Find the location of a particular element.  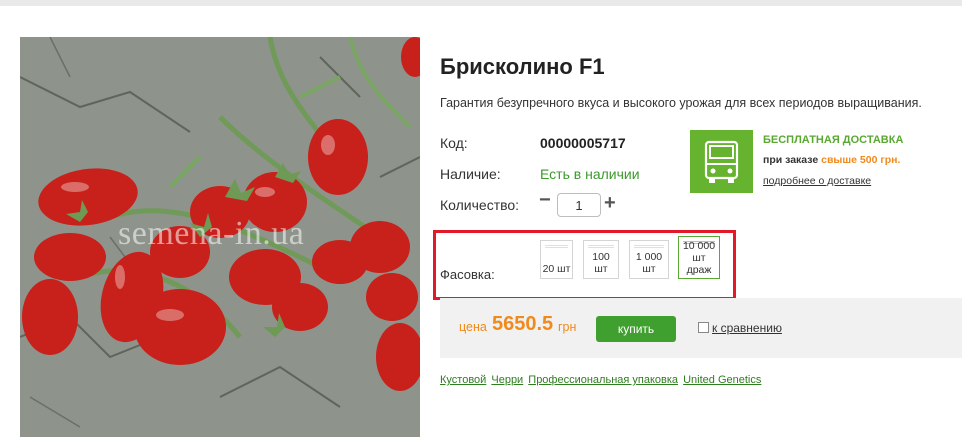

price-label: цена is located at coordinates (473, 327).